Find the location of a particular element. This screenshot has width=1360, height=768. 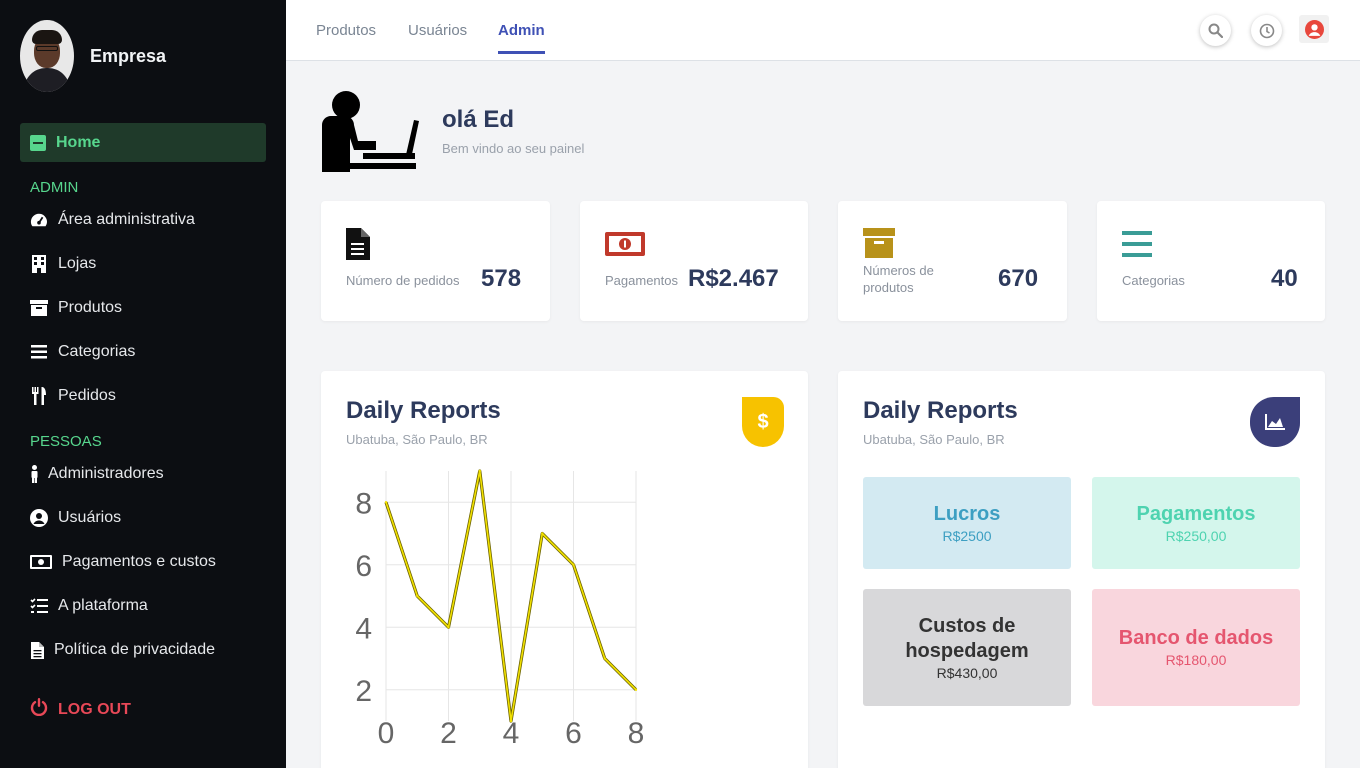

stat-card-produtos: Números de produtos 670 is located at coordinates (952, 261).